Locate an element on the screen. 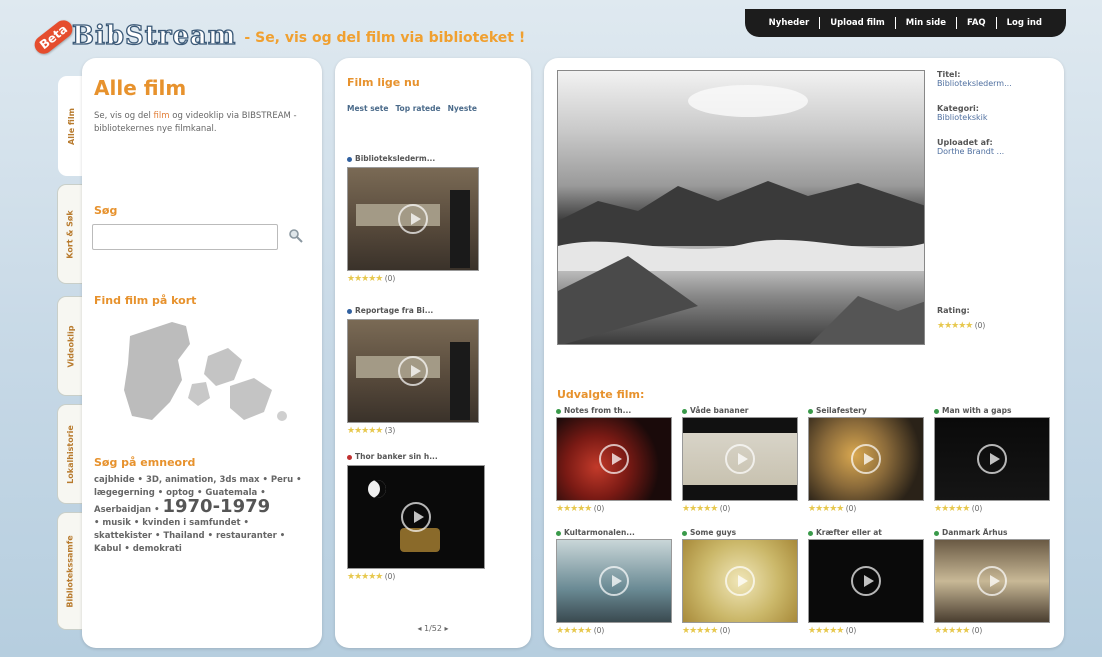  list-item: Thor banker sin h... ★★★★★ (0) is located at coordinates (416, 517).